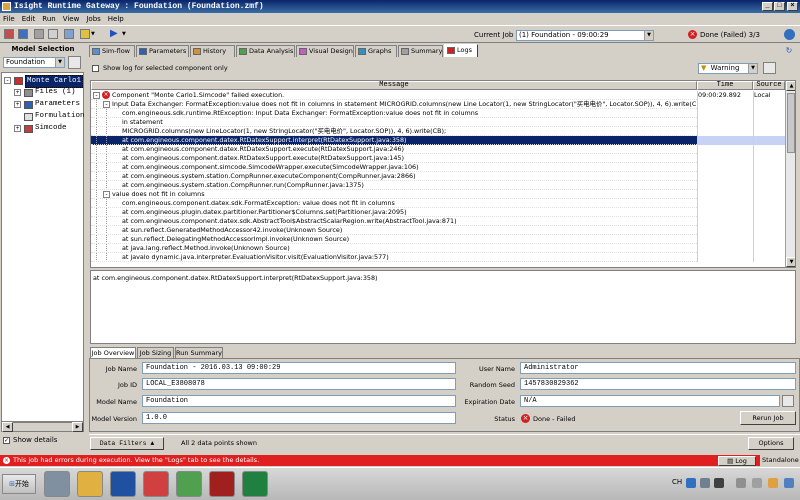 The width and height of the screenshot is (800, 500). I want to click on tab-history: History, so click(212, 51).